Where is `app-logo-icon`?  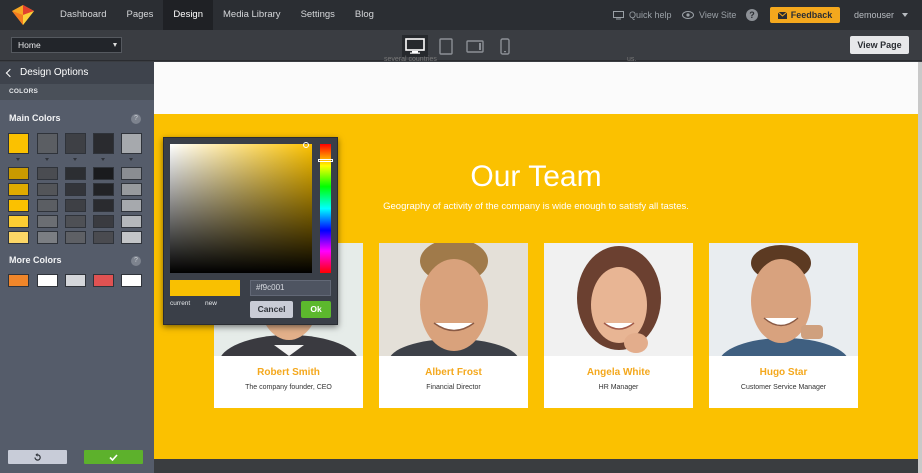 app-logo-icon is located at coordinates (23, 15).